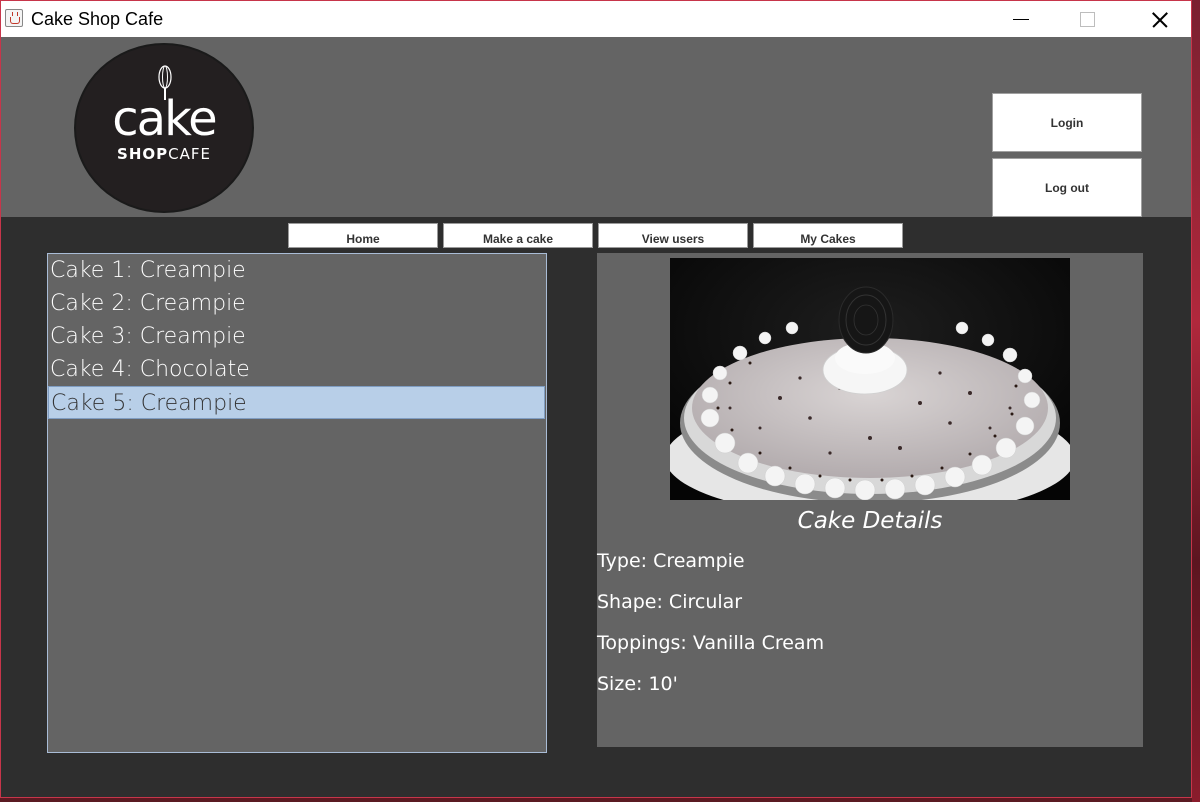 This screenshot has height=802, width=1200. Describe the element at coordinates (1067, 187) in the screenshot. I see `logout-button: Log out` at that location.